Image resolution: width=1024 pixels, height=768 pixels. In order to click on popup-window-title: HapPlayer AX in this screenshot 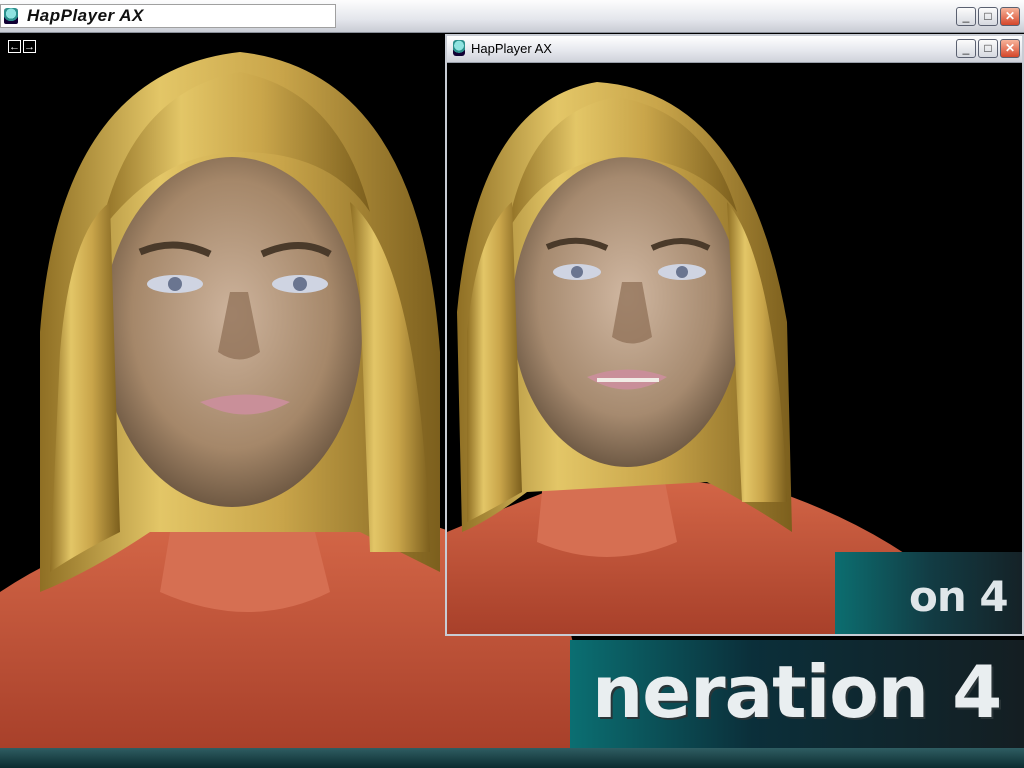, I will do `click(511, 48)`.